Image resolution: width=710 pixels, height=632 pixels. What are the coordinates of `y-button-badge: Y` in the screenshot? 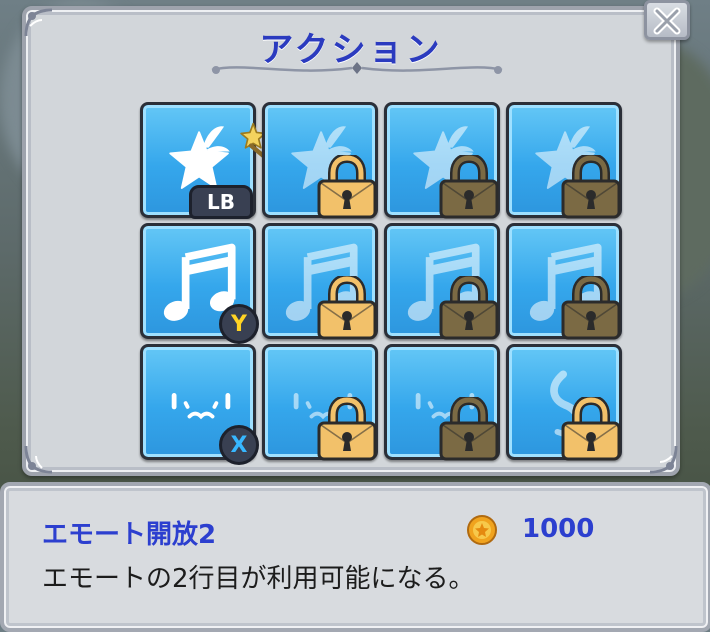 It's located at (239, 324).